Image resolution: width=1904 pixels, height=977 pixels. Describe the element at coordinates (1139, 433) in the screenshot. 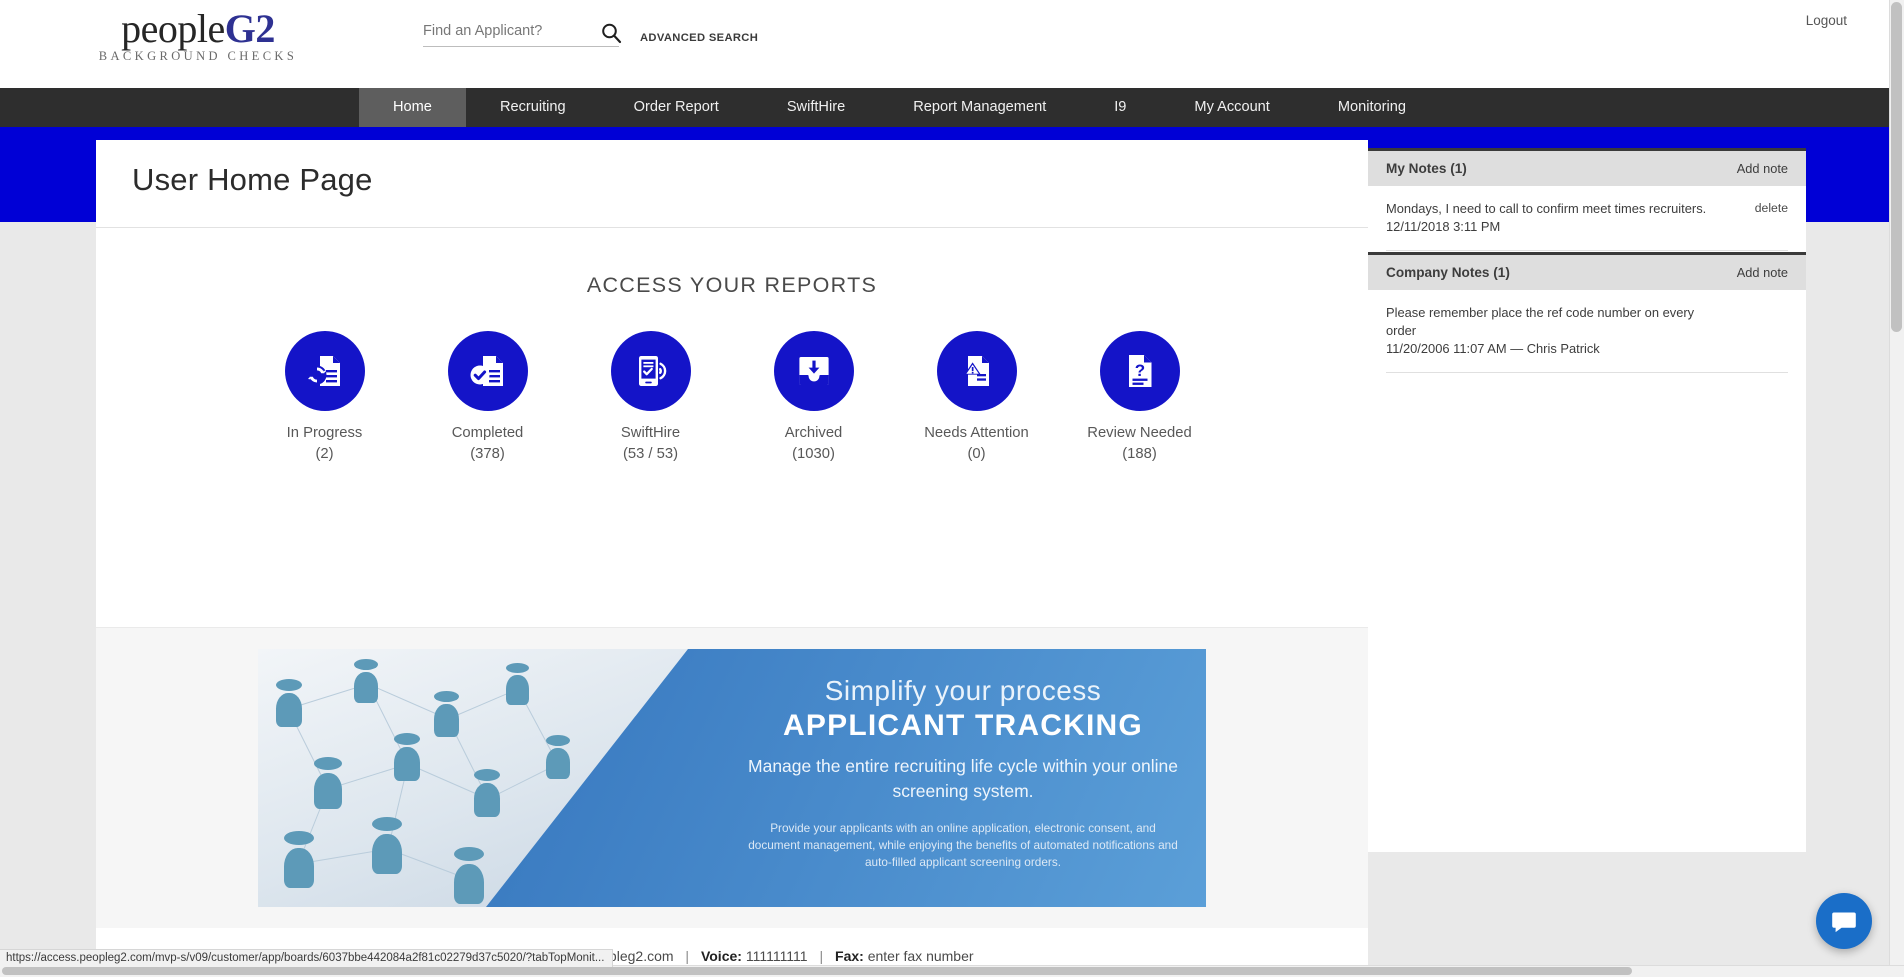

I see `report-tile-label: Review Needed` at that location.